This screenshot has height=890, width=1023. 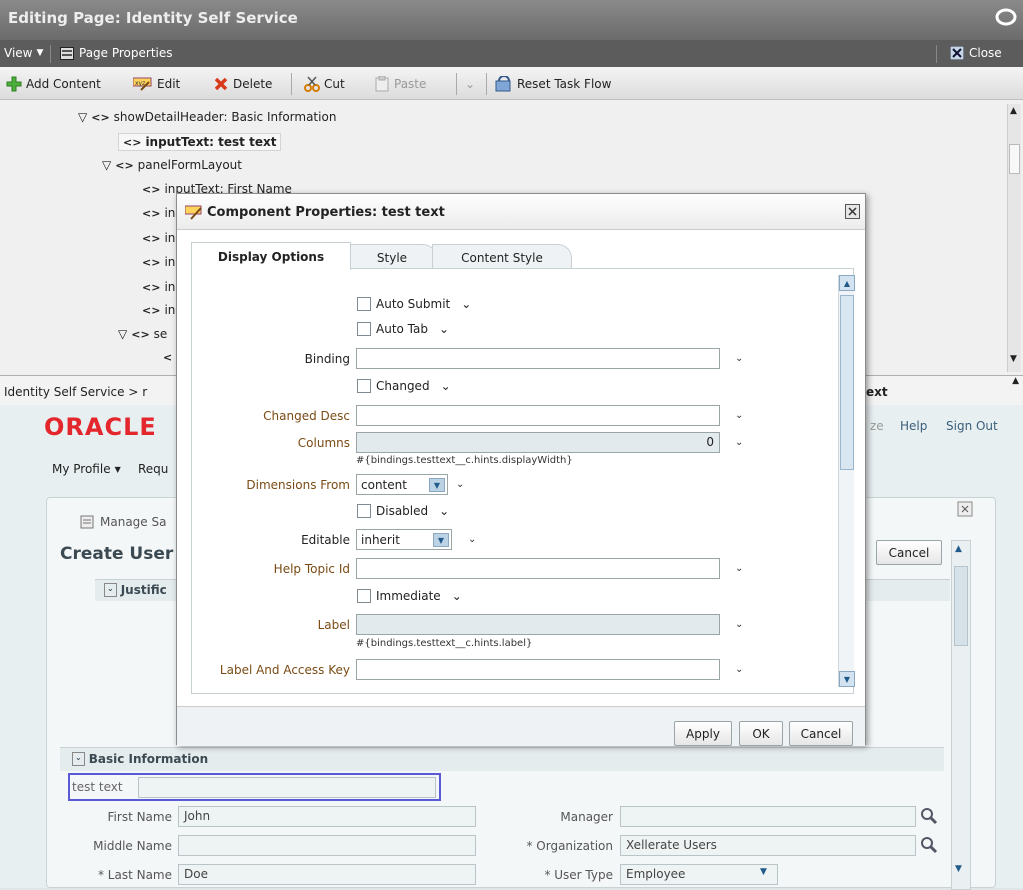 What do you see at coordinates (1015, 381) in the screenshot?
I see `splitter-handle-icon: ▲` at bounding box center [1015, 381].